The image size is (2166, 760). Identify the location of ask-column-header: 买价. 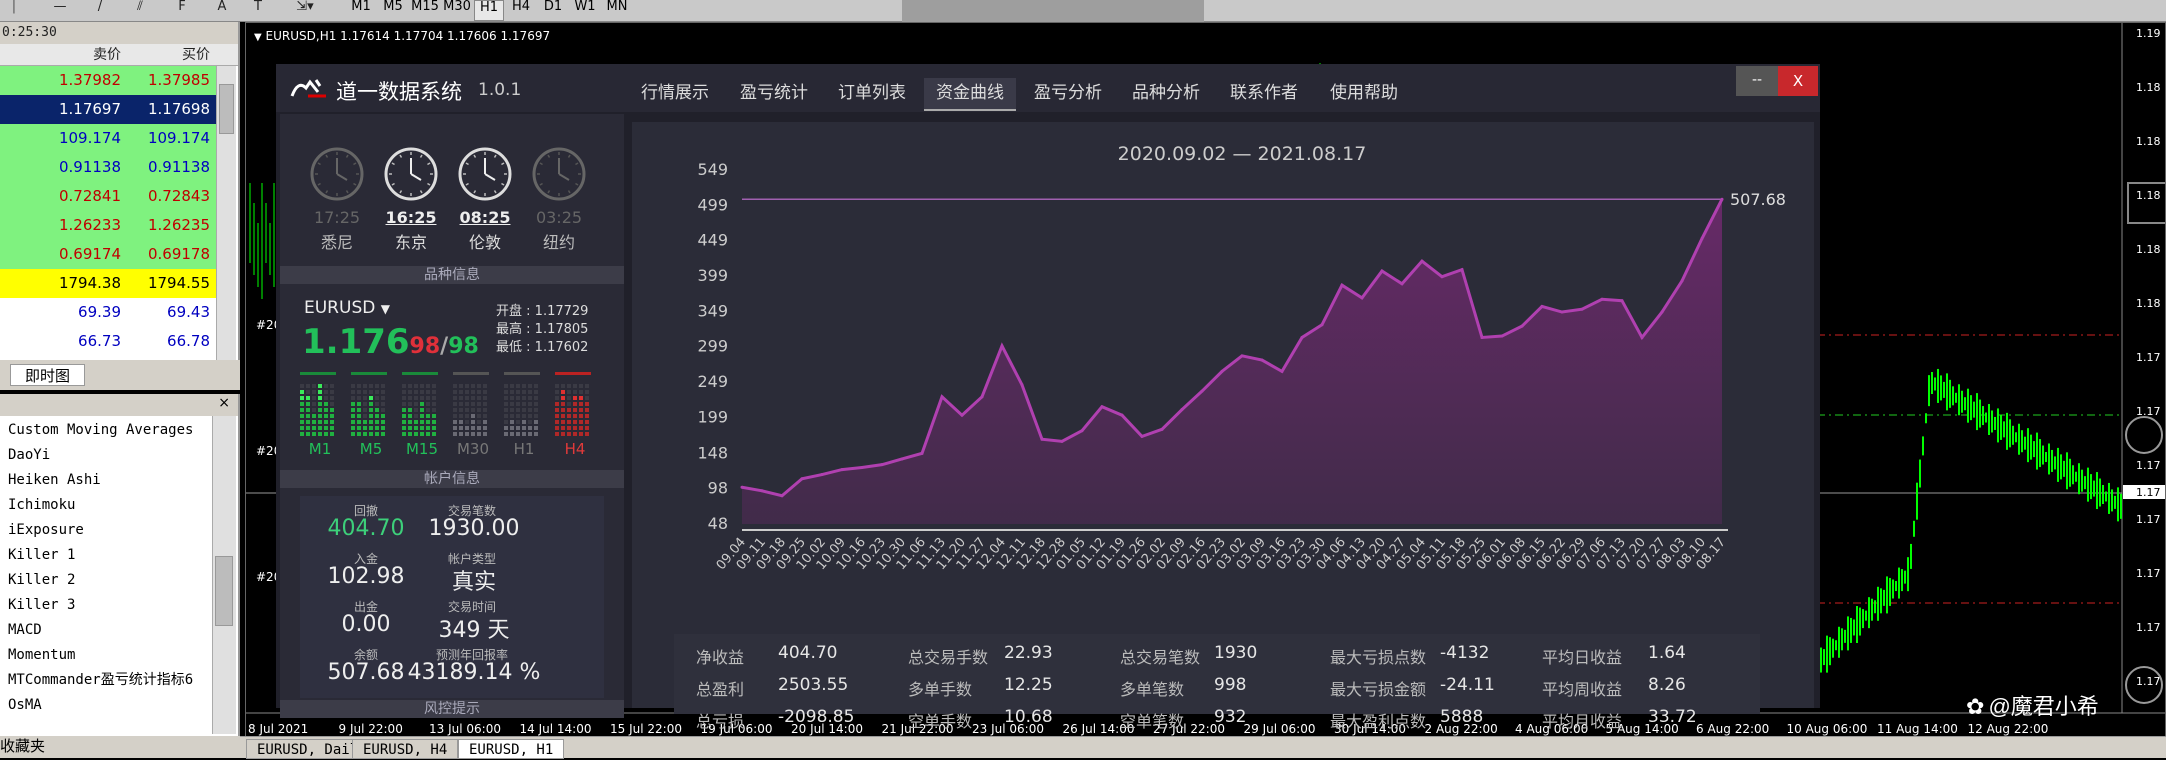
(169, 54).